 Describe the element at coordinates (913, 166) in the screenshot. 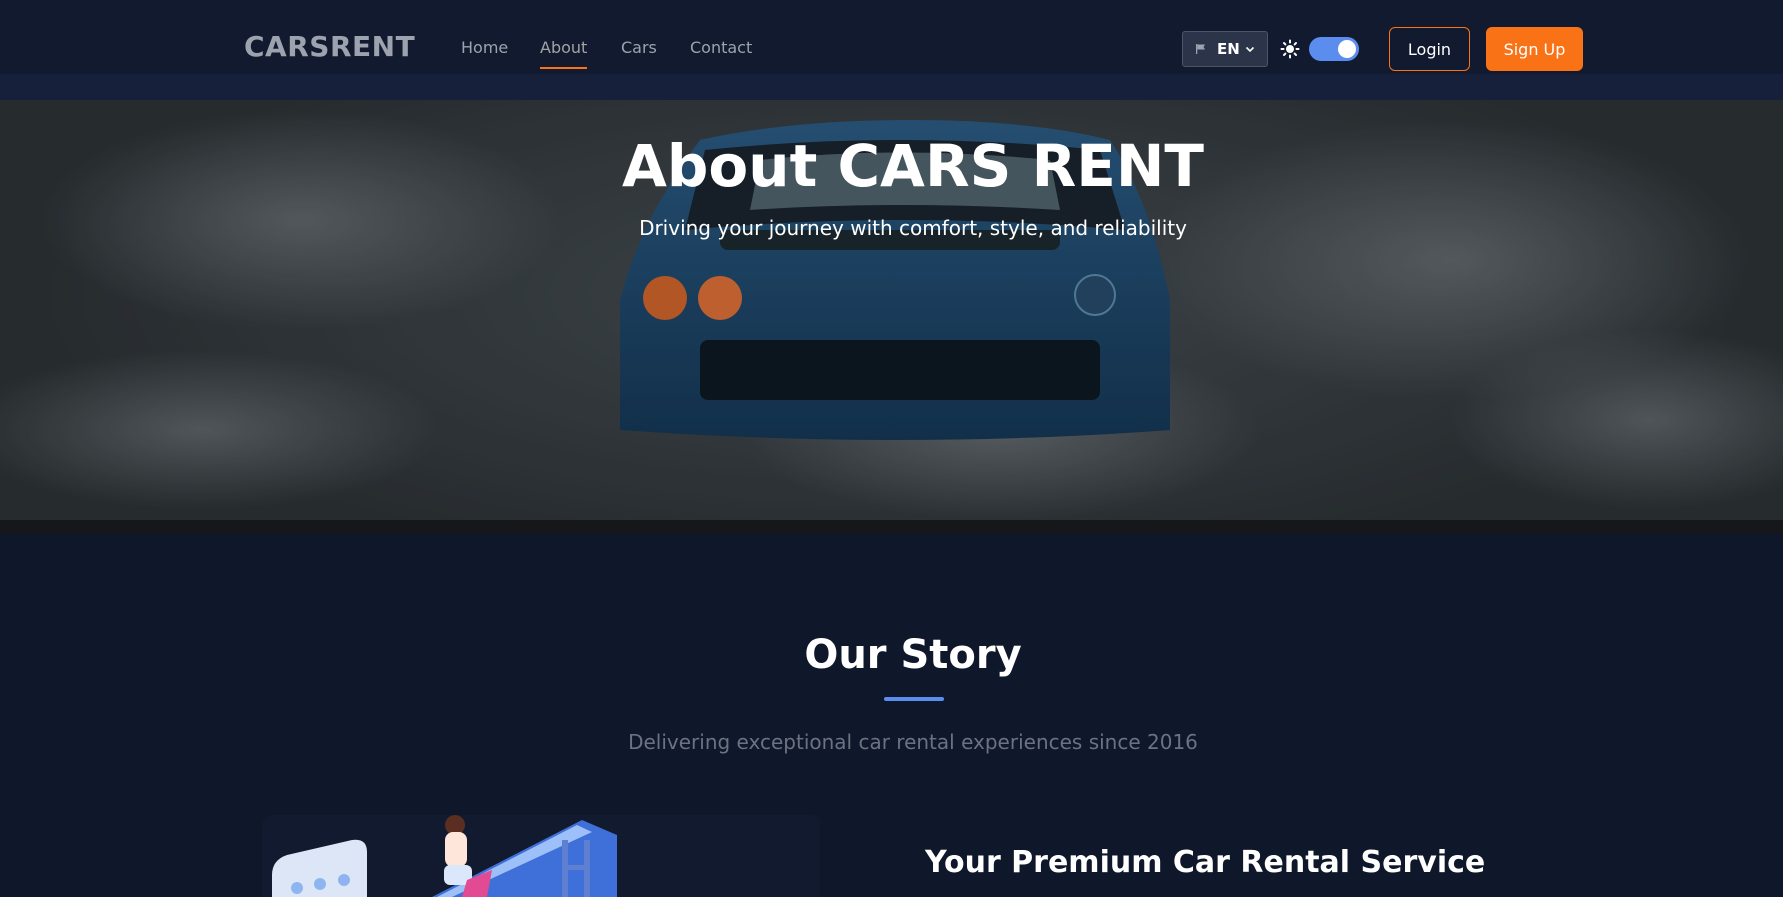

I see `hero-title: About CARS RENT` at that location.